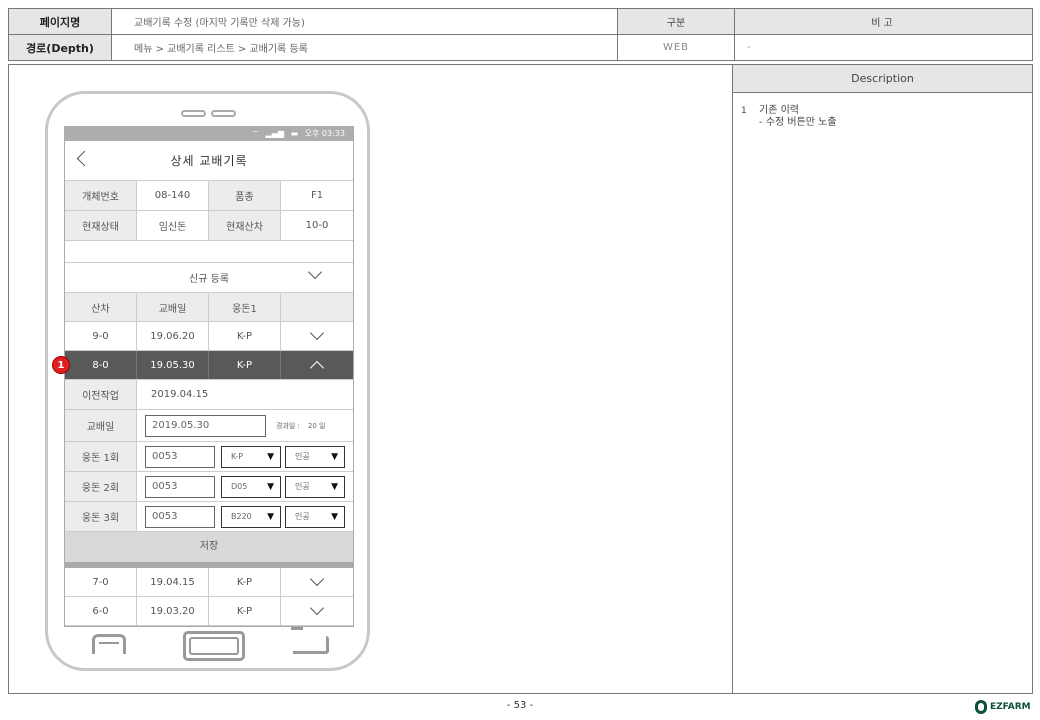 This screenshot has width=1040, height=720. Describe the element at coordinates (180, 394) in the screenshot. I see `prev-work-value: 2019.04.15` at that location.